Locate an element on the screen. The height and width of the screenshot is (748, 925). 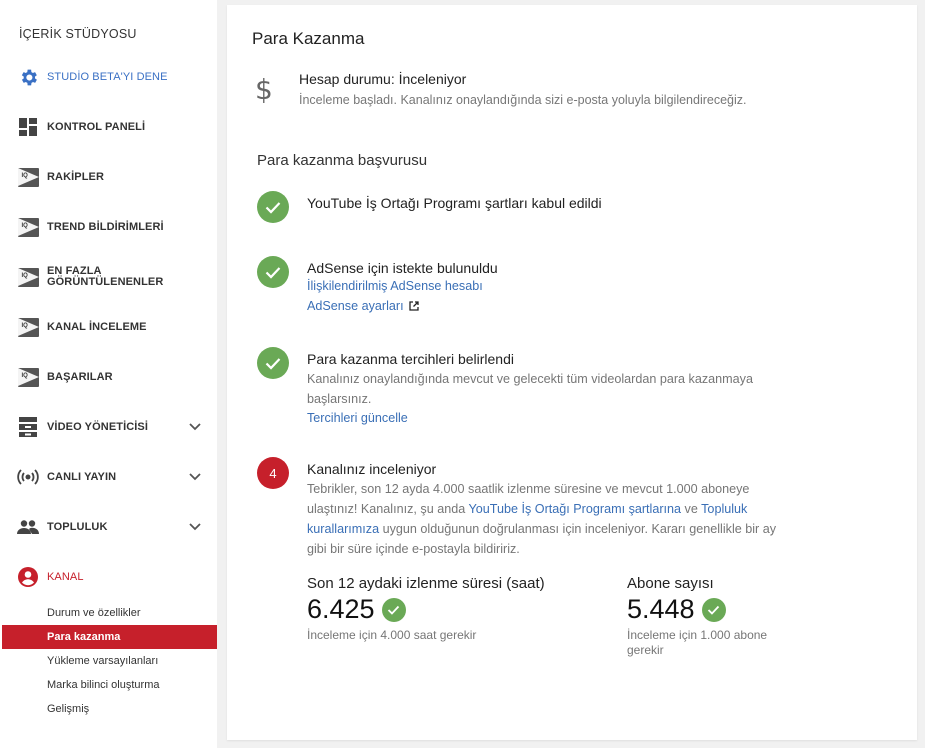
ypp-terms-link: YouTube İş Ortağı Programı şartlarına is located at coordinates (575, 509).